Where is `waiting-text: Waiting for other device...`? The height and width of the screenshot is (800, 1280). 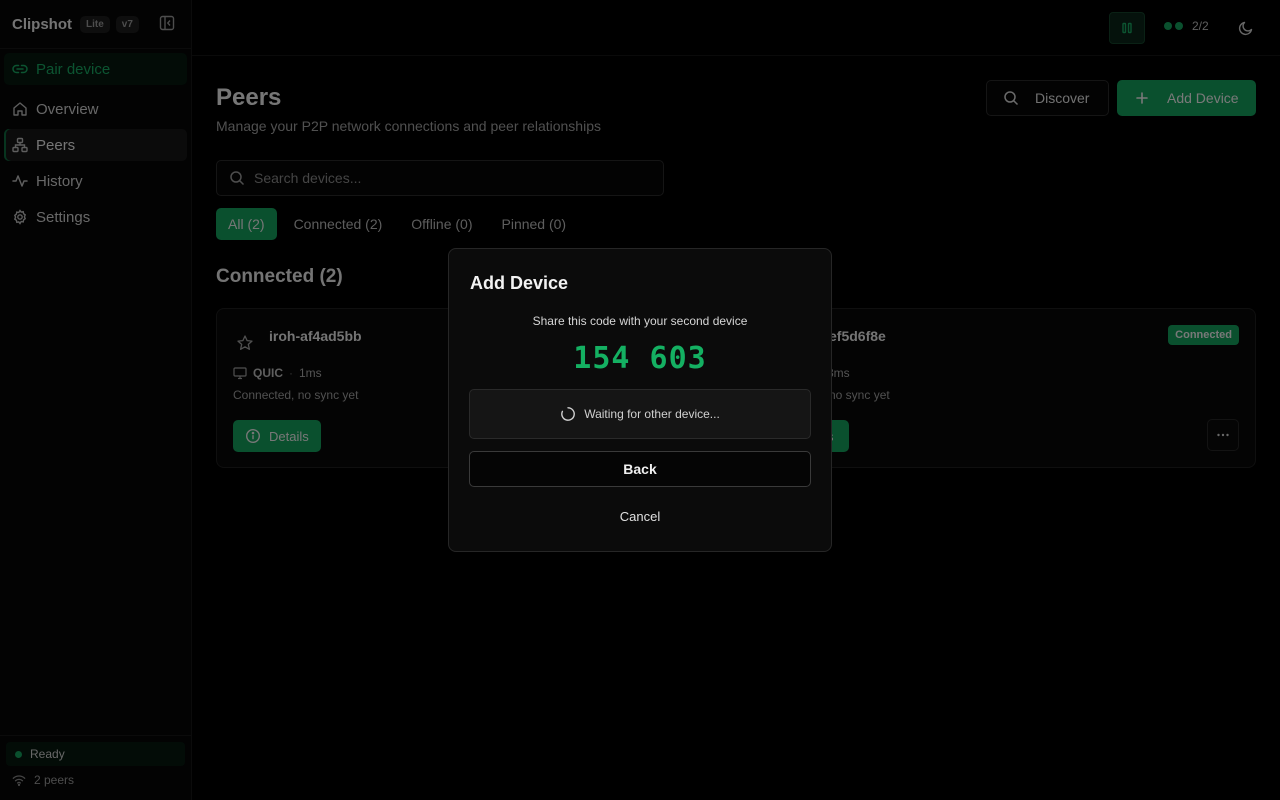
waiting-text: Waiting for other device... is located at coordinates (652, 414).